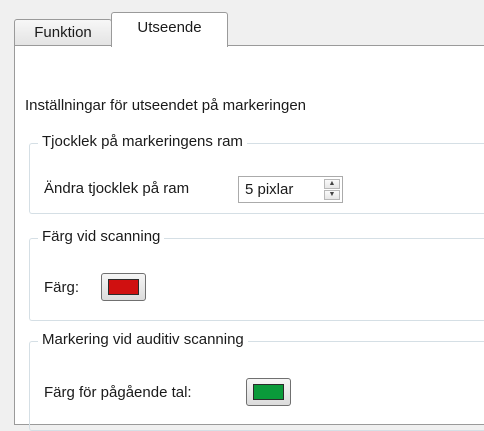 The image size is (484, 431). I want to click on stepper-down-button: ▼, so click(332, 195).